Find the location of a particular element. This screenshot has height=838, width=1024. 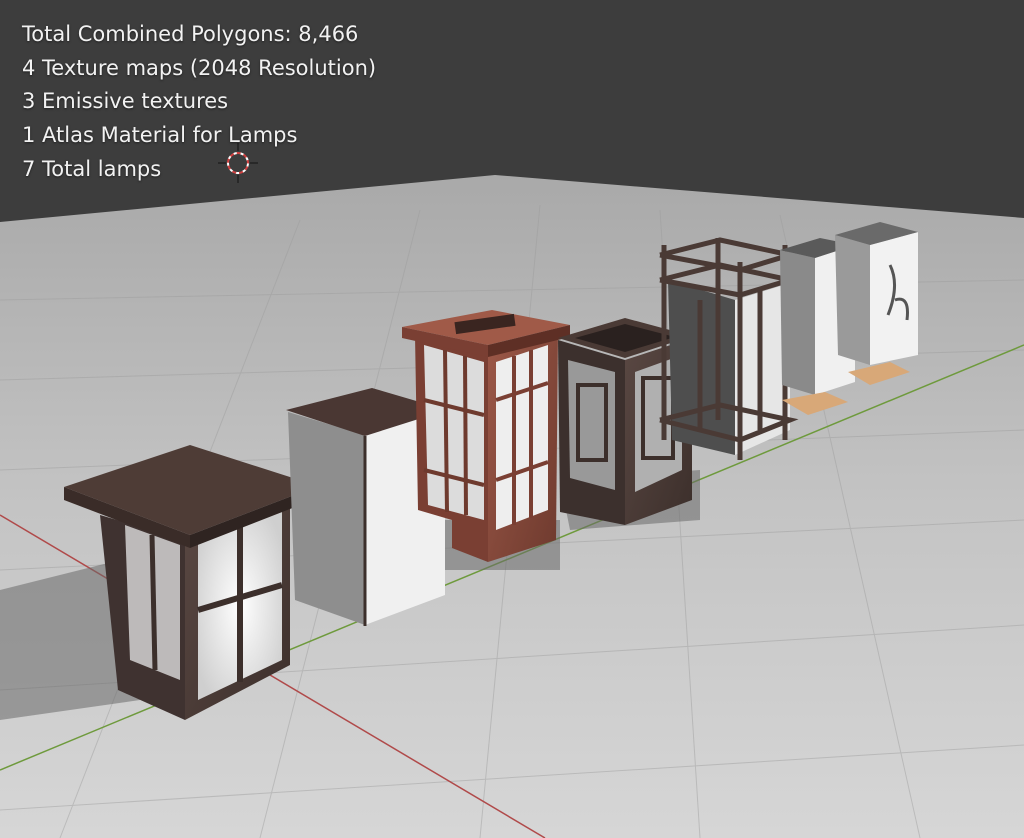

info-line-texture-maps: 4 Texture maps (2048 Resolution) is located at coordinates (199, 67).